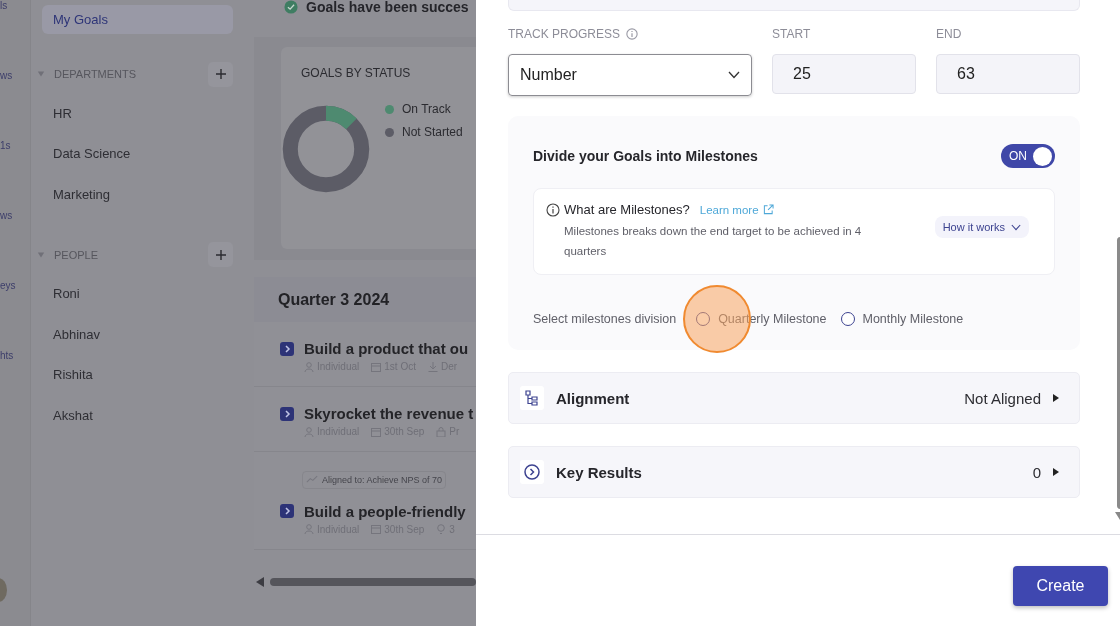  I want to click on download-icon, so click(432, 366).